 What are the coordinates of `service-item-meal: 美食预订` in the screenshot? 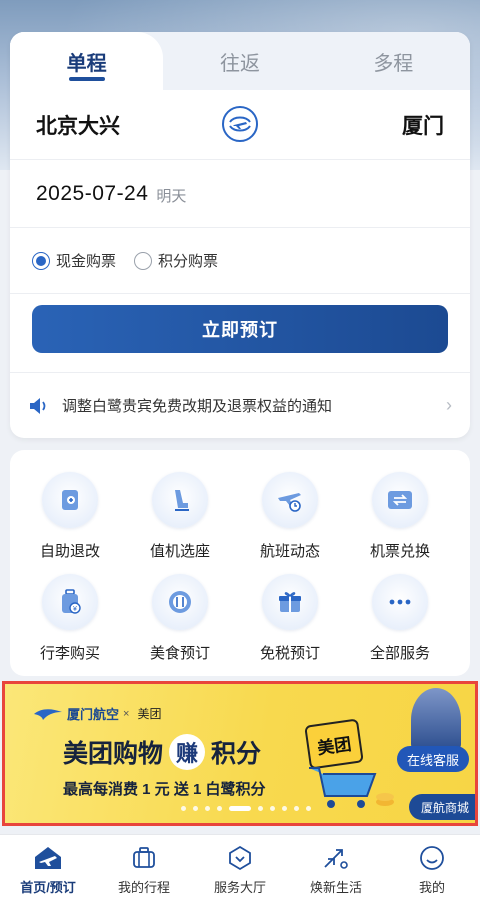 It's located at (180, 624).